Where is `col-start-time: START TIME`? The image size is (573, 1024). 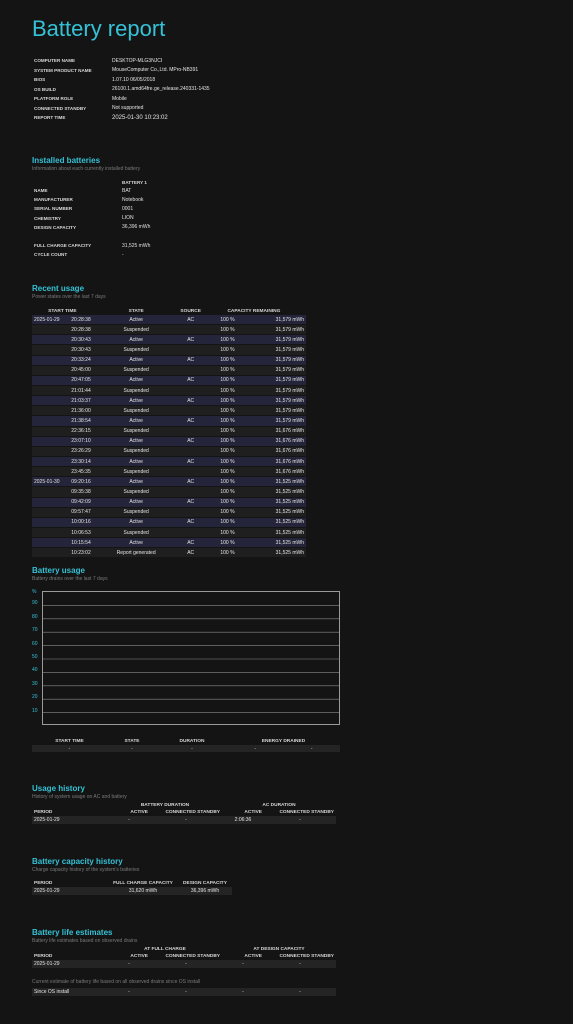 col-start-time: START TIME is located at coordinates (62, 311).